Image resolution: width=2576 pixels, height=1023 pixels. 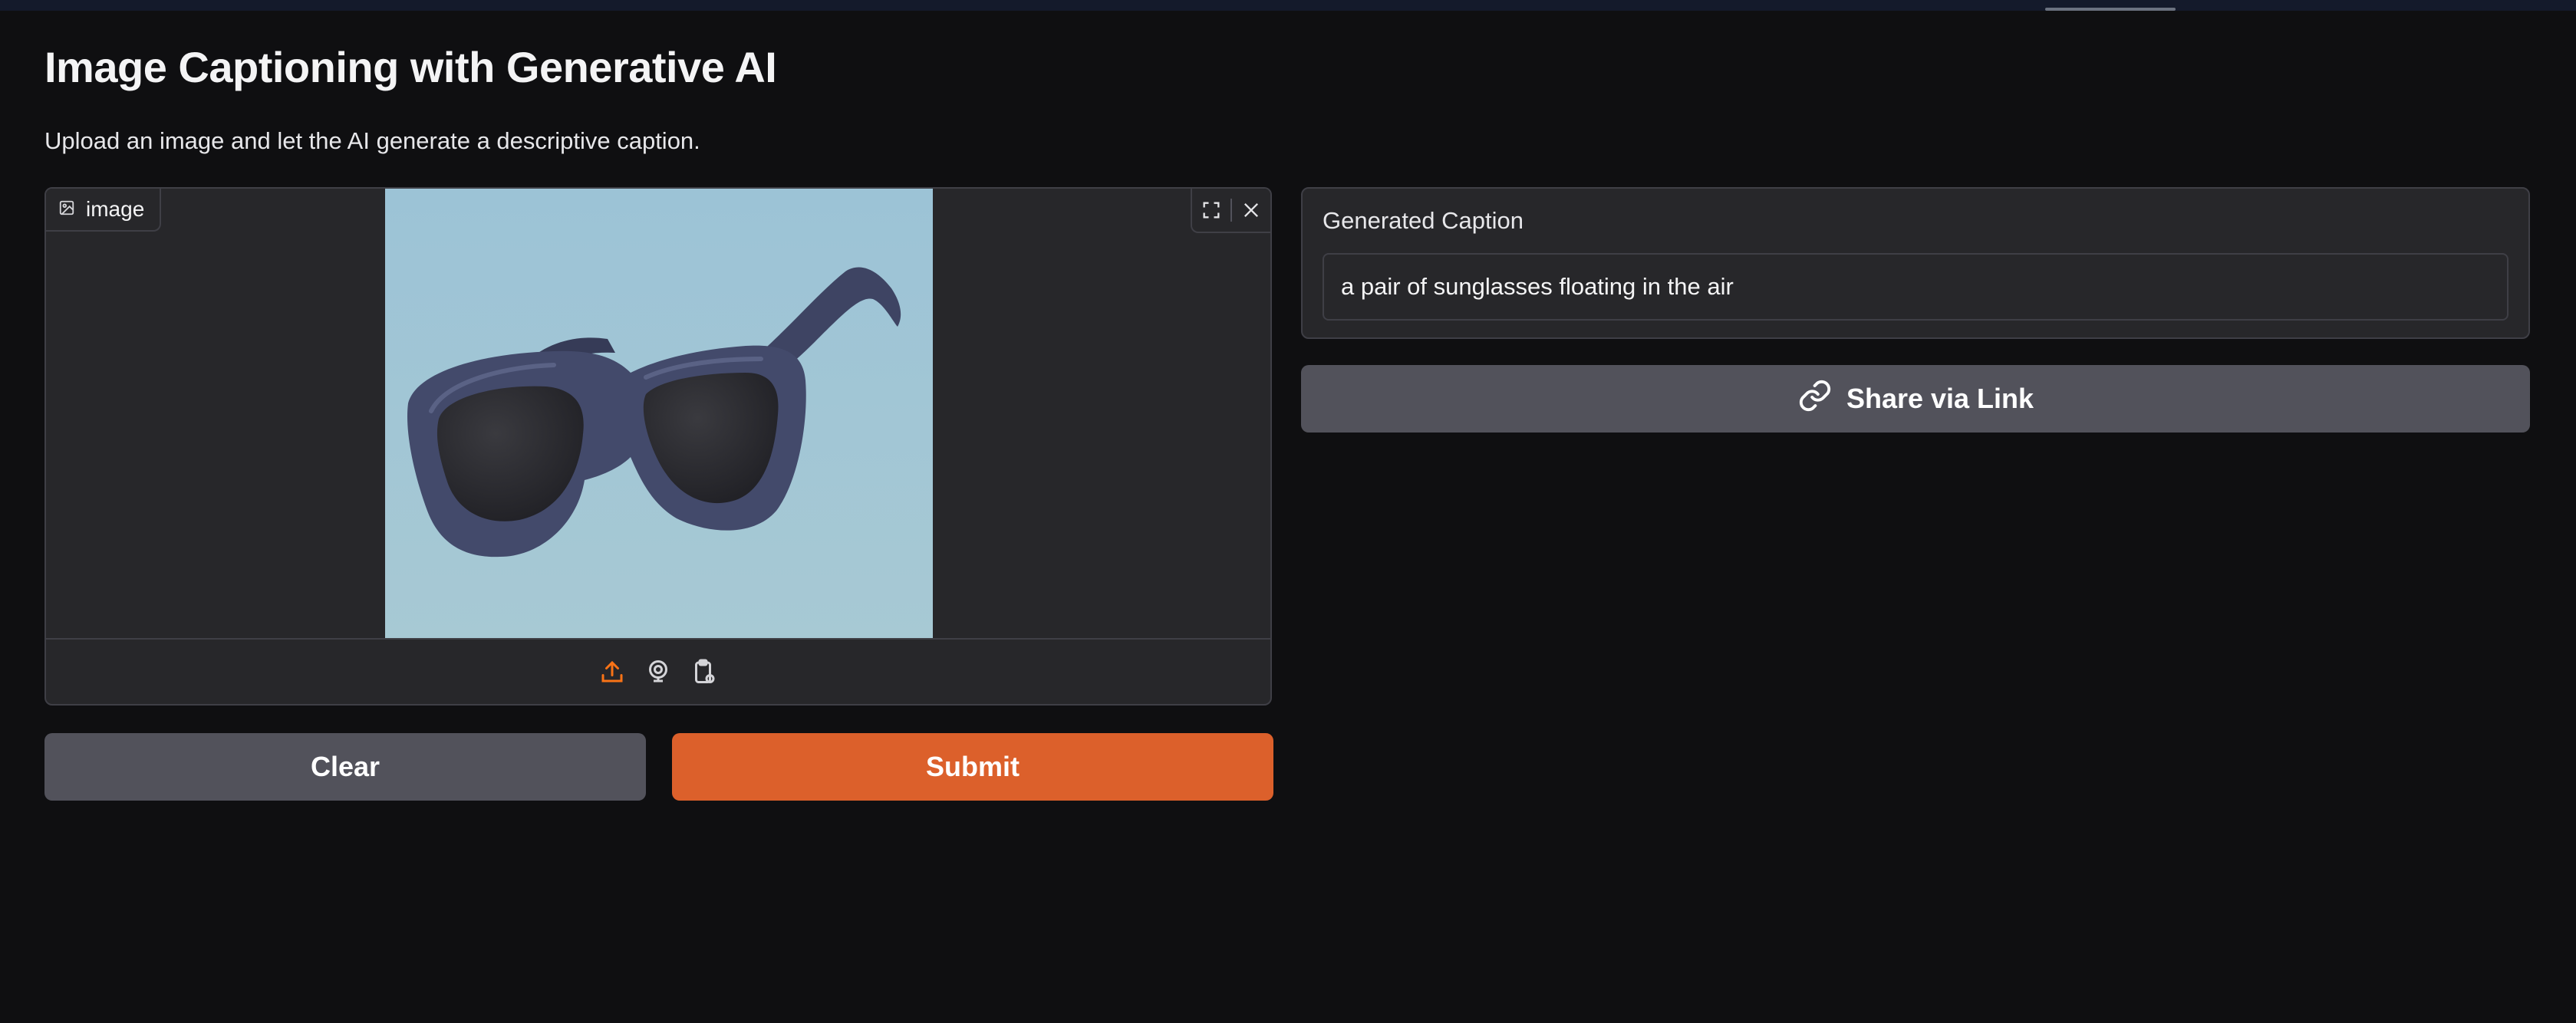 I want to click on image-label: image, so click(x=104, y=210).